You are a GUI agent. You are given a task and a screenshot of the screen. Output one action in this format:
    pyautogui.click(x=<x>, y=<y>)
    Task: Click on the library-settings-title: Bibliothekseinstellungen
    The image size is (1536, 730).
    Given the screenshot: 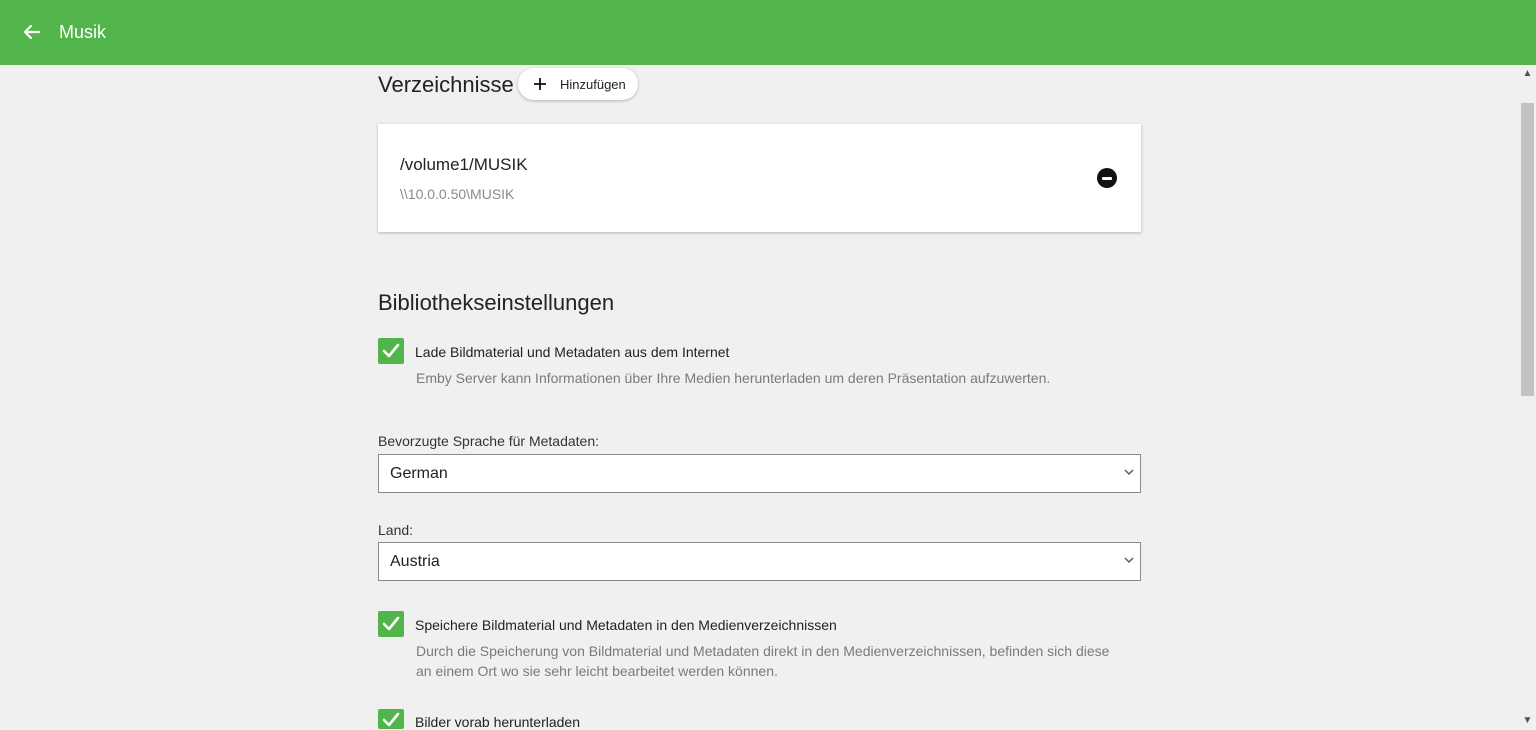 What is the action you would take?
    pyautogui.click(x=496, y=302)
    